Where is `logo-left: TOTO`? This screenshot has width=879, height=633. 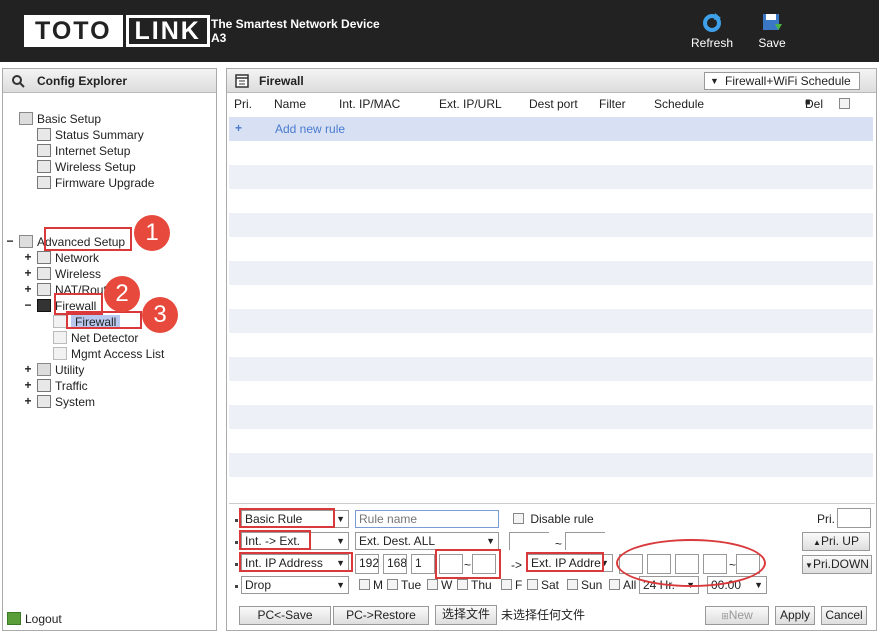
logo-left: TOTO is located at coordinates (73, 31).